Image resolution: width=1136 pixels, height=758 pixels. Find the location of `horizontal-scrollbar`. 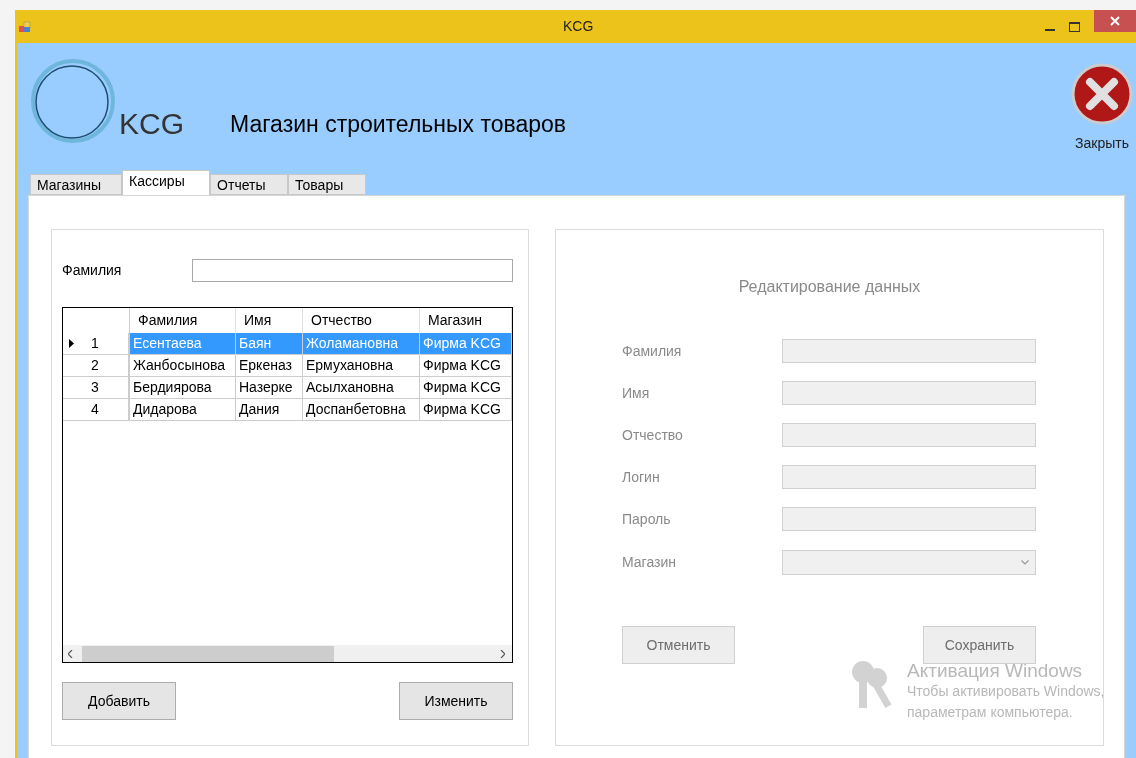

horizontal-scrollbar is located at coordinates (287, 653).